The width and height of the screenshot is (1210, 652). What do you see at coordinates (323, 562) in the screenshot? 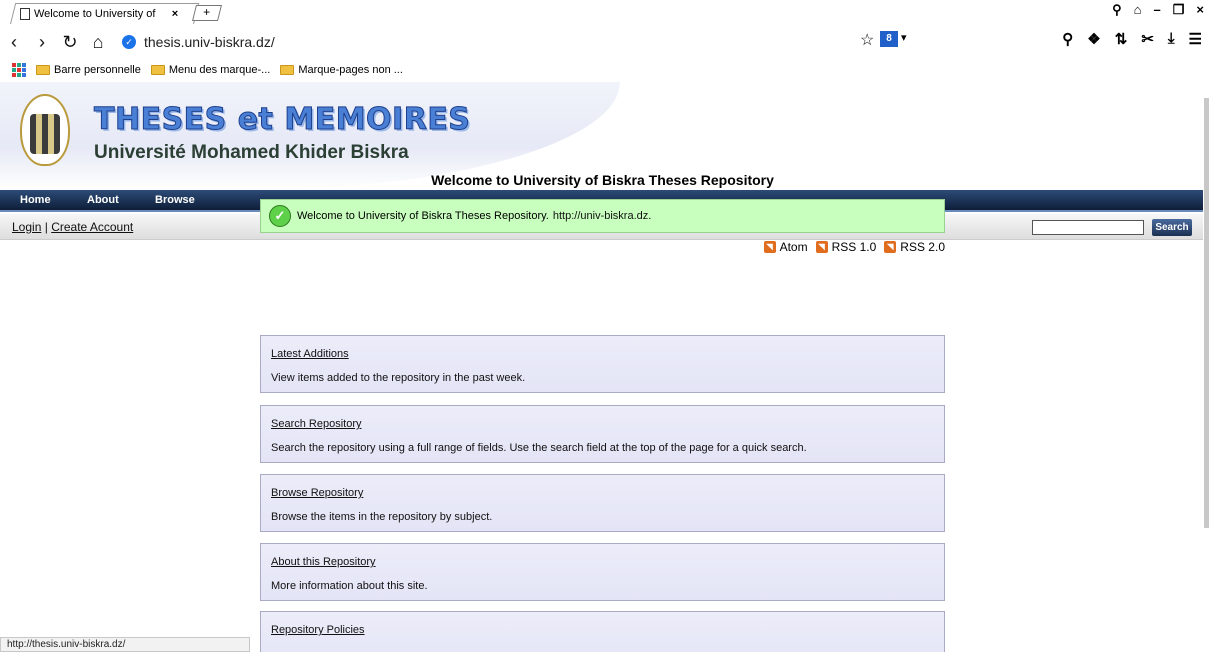
I see `card-link: About this Repository` at bounding box center [323, 562].